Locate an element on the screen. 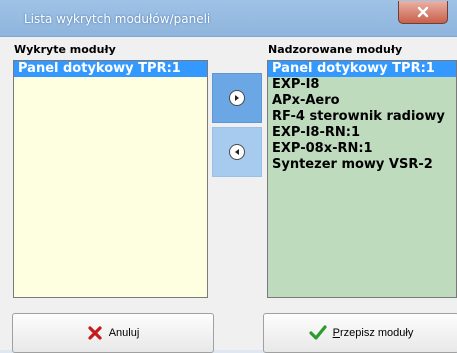 The image size is (457, 353). assign-modules-button: Przepisz moduły is located at coordinates (360, 333).